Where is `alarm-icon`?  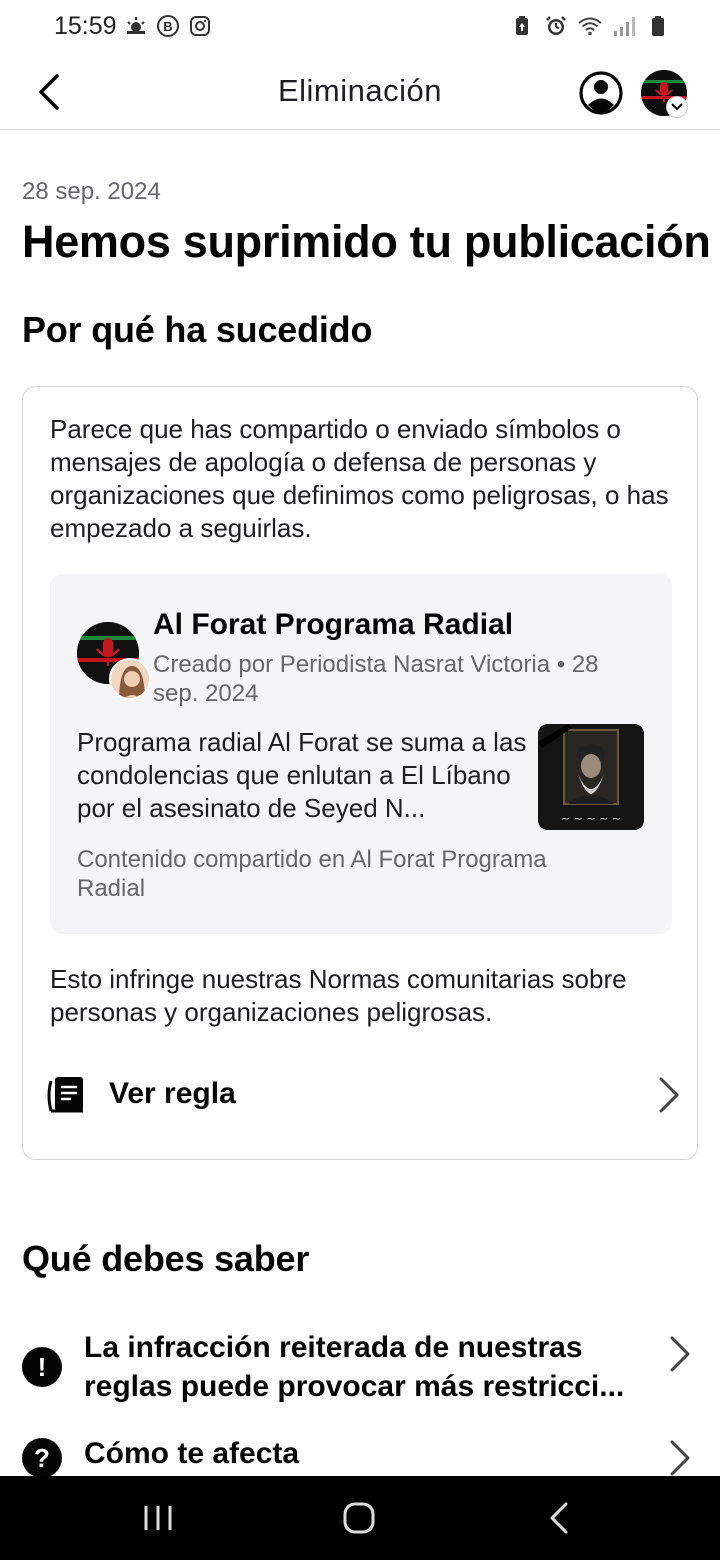 alarm-icon is located at coordinates (556, 25).